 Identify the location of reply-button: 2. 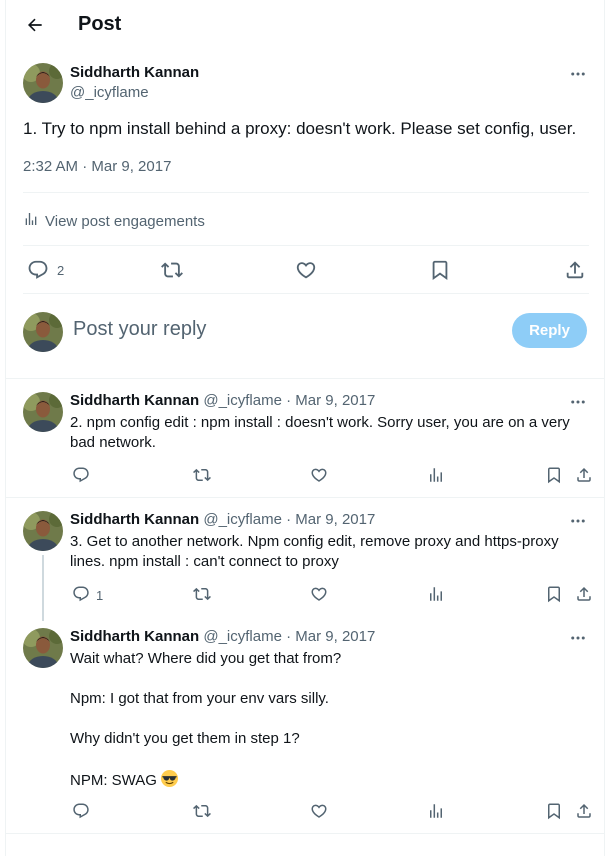
(45, 270).